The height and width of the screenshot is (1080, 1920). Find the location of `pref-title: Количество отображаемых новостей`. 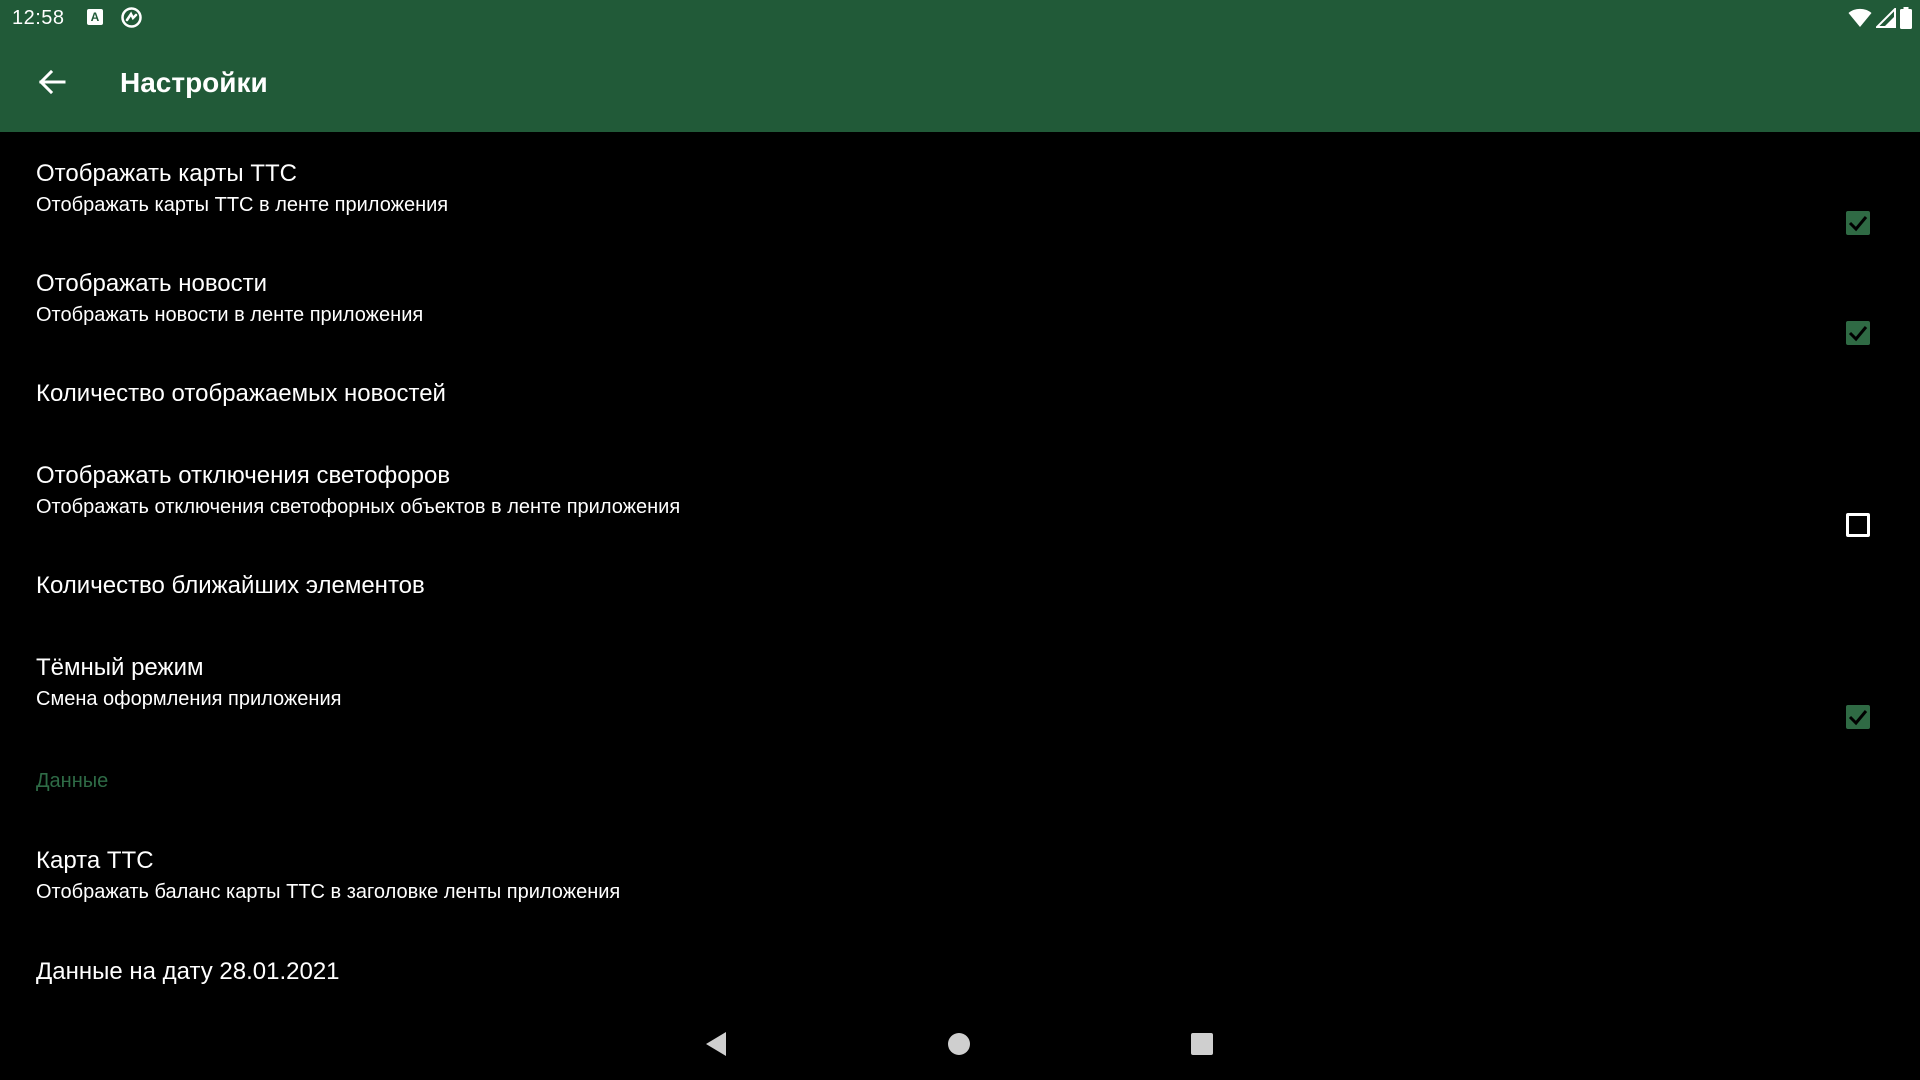

pref-title: Количество отображаемых новостей is located at coordinates (241, 393).